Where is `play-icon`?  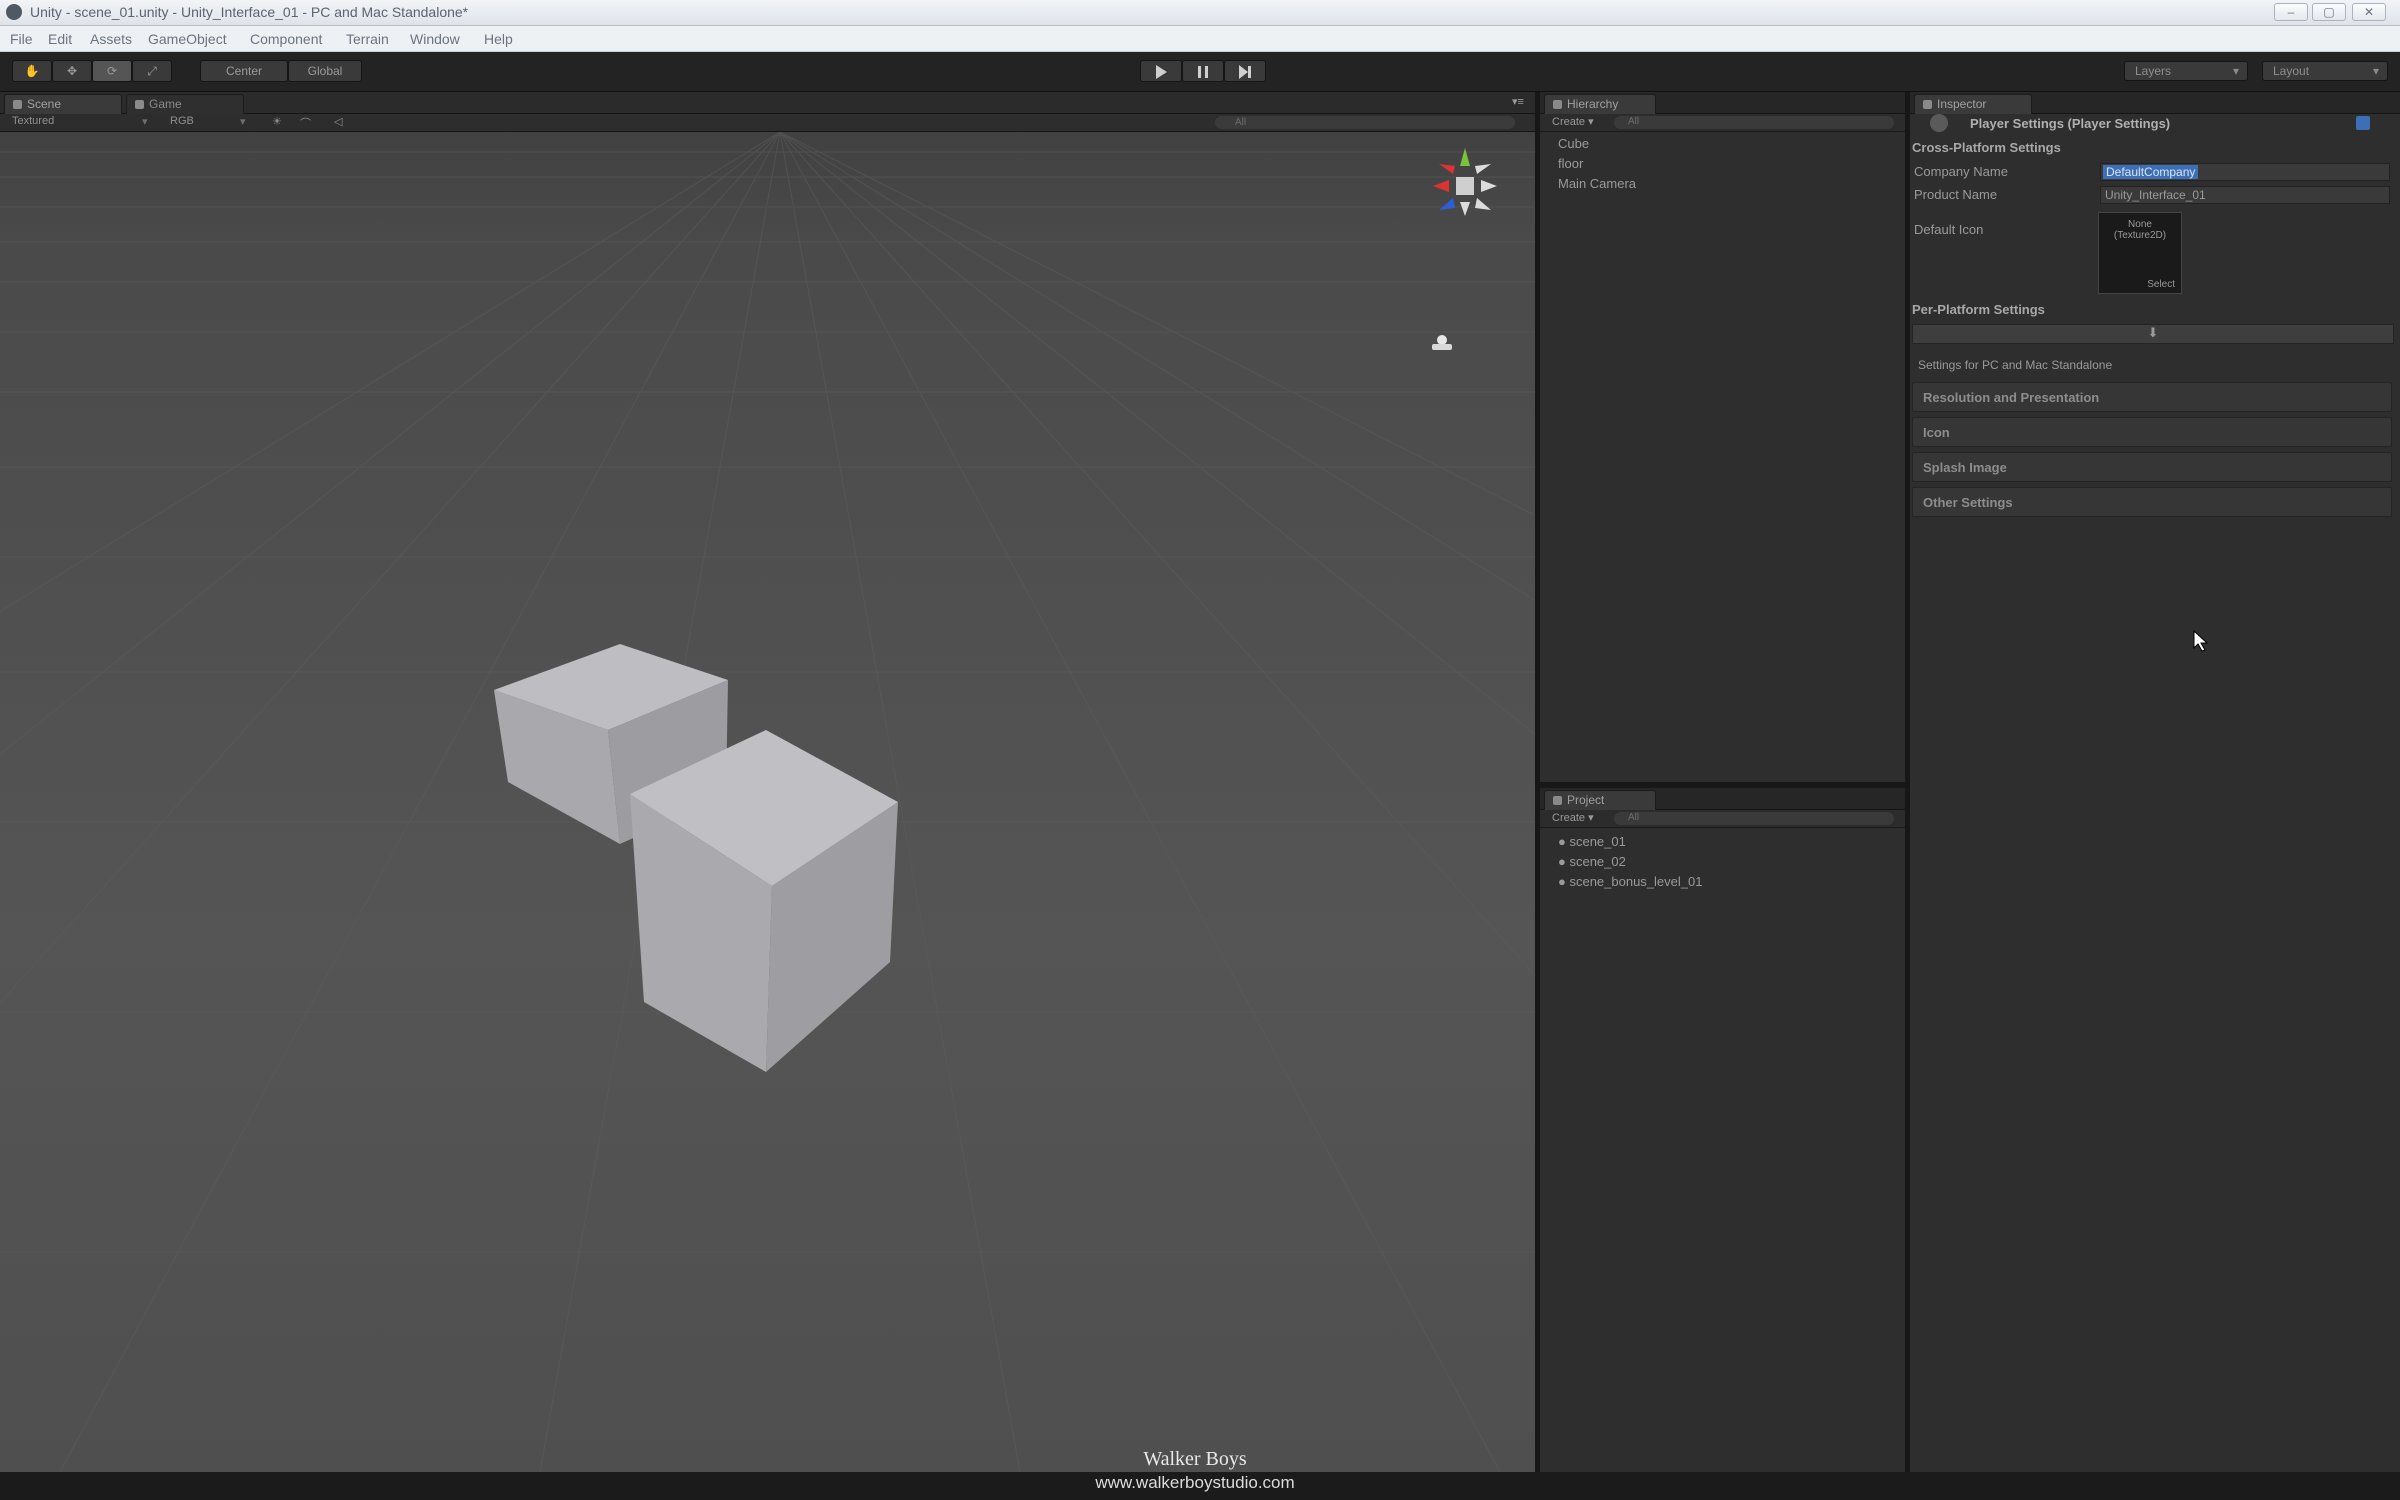
play-icon is located at coordinates (1161, 72).